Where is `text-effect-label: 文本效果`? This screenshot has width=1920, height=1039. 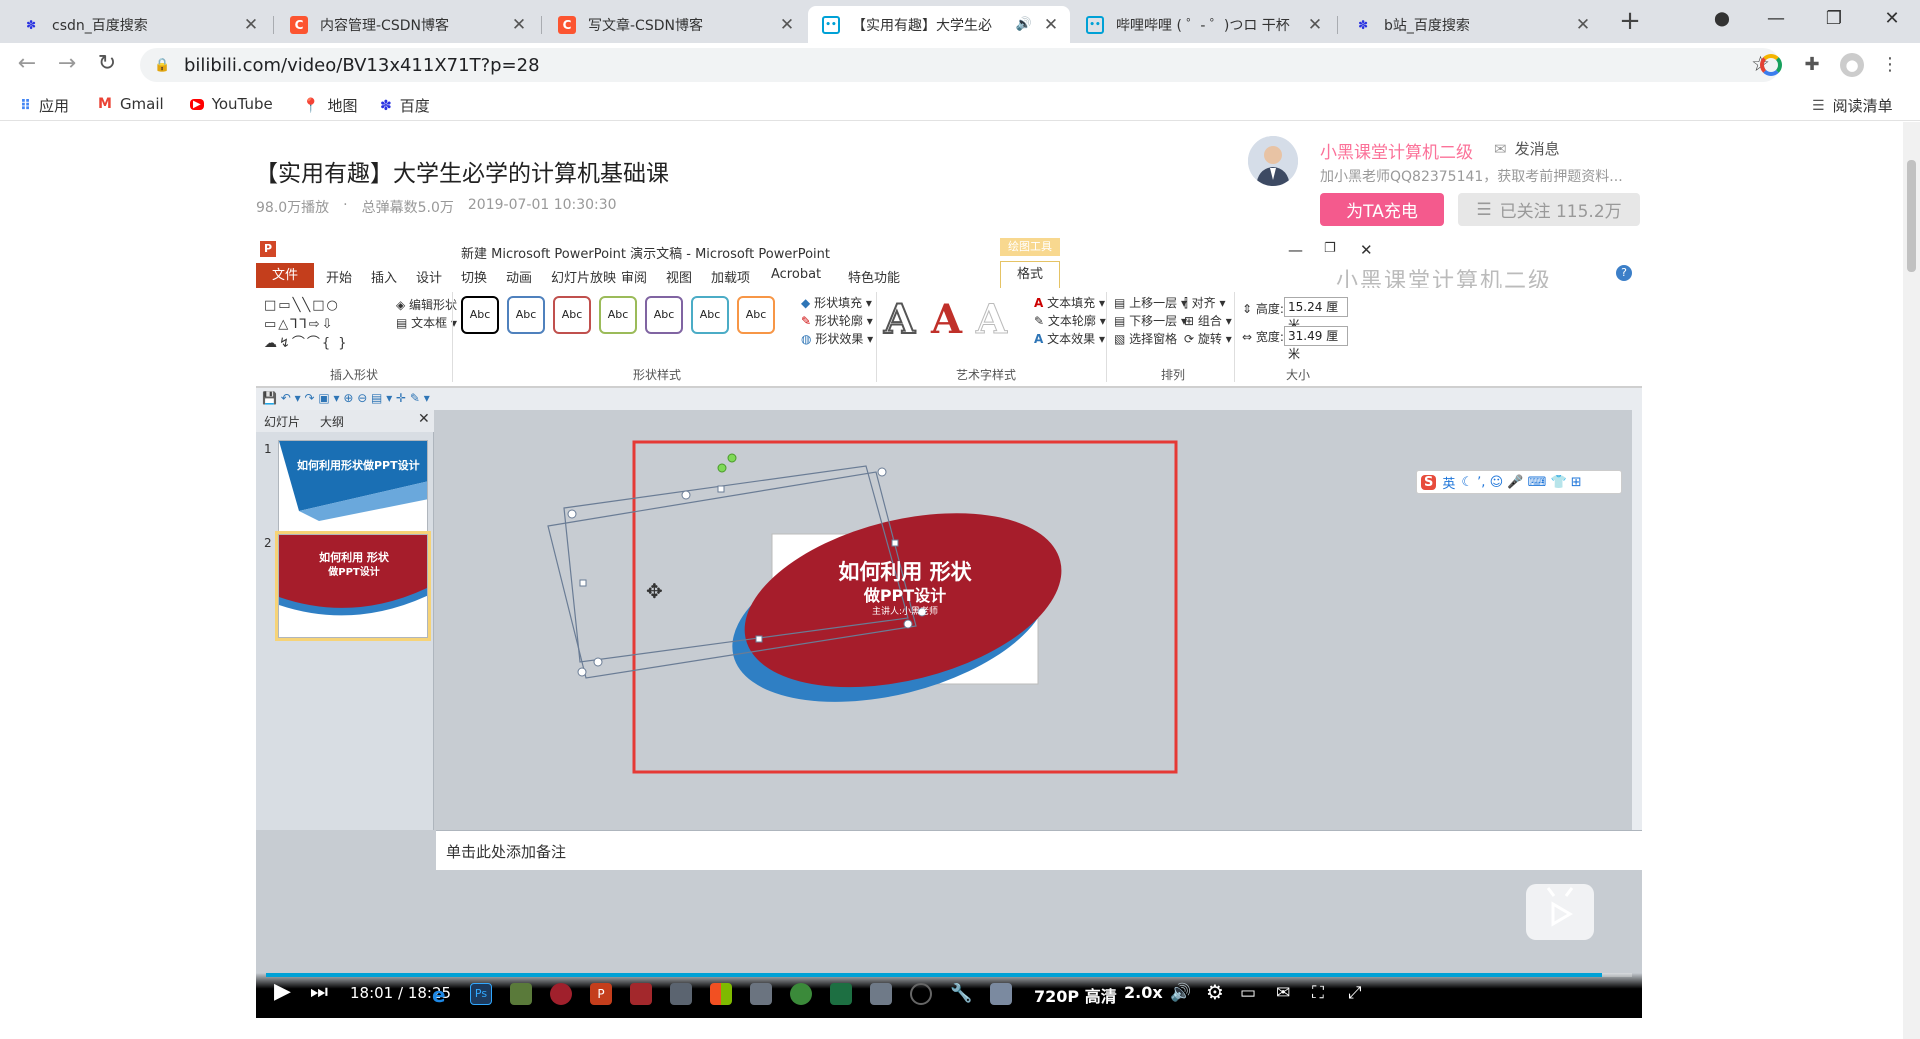 text-effect-label: 文本效果 is located at coordinates (1071, 339).